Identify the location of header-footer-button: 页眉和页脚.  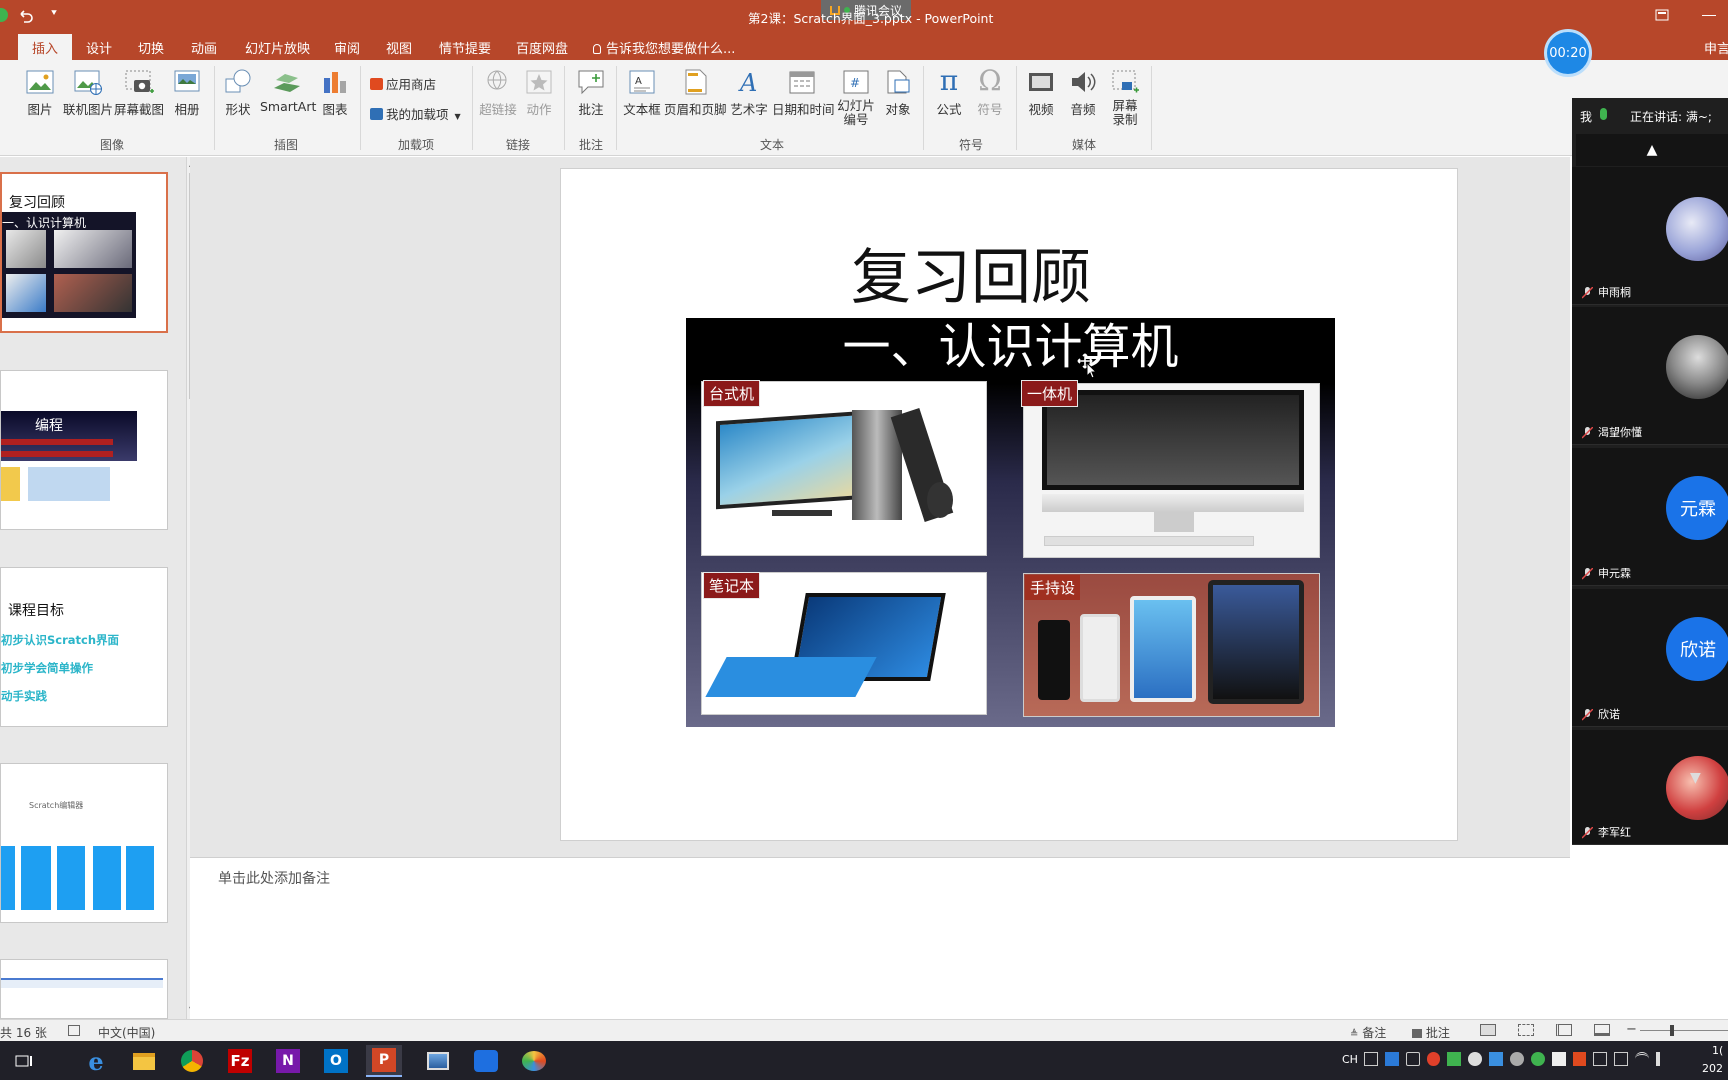
(695, 93).